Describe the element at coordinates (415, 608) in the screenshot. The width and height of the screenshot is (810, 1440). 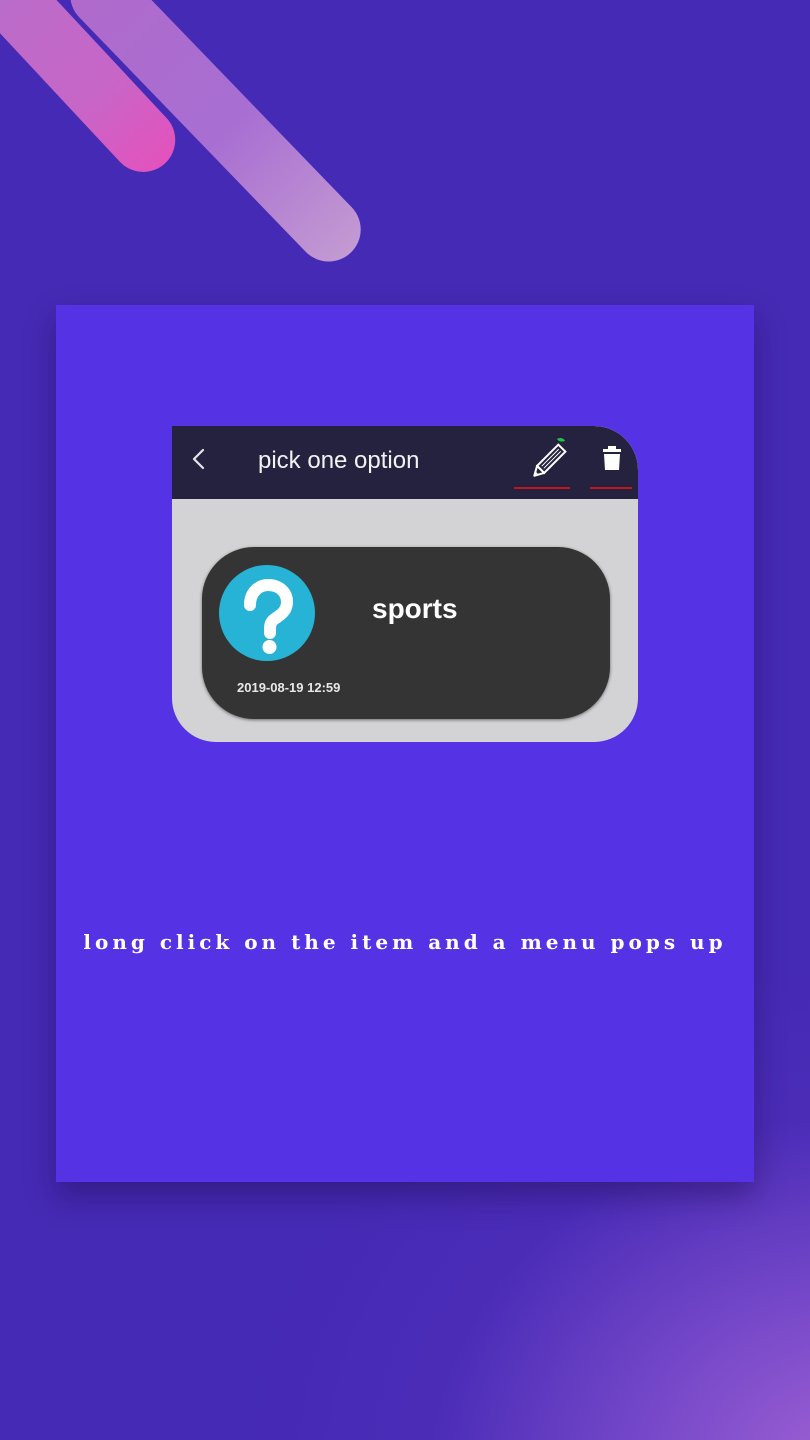
I see `item-title: sports` at that location.